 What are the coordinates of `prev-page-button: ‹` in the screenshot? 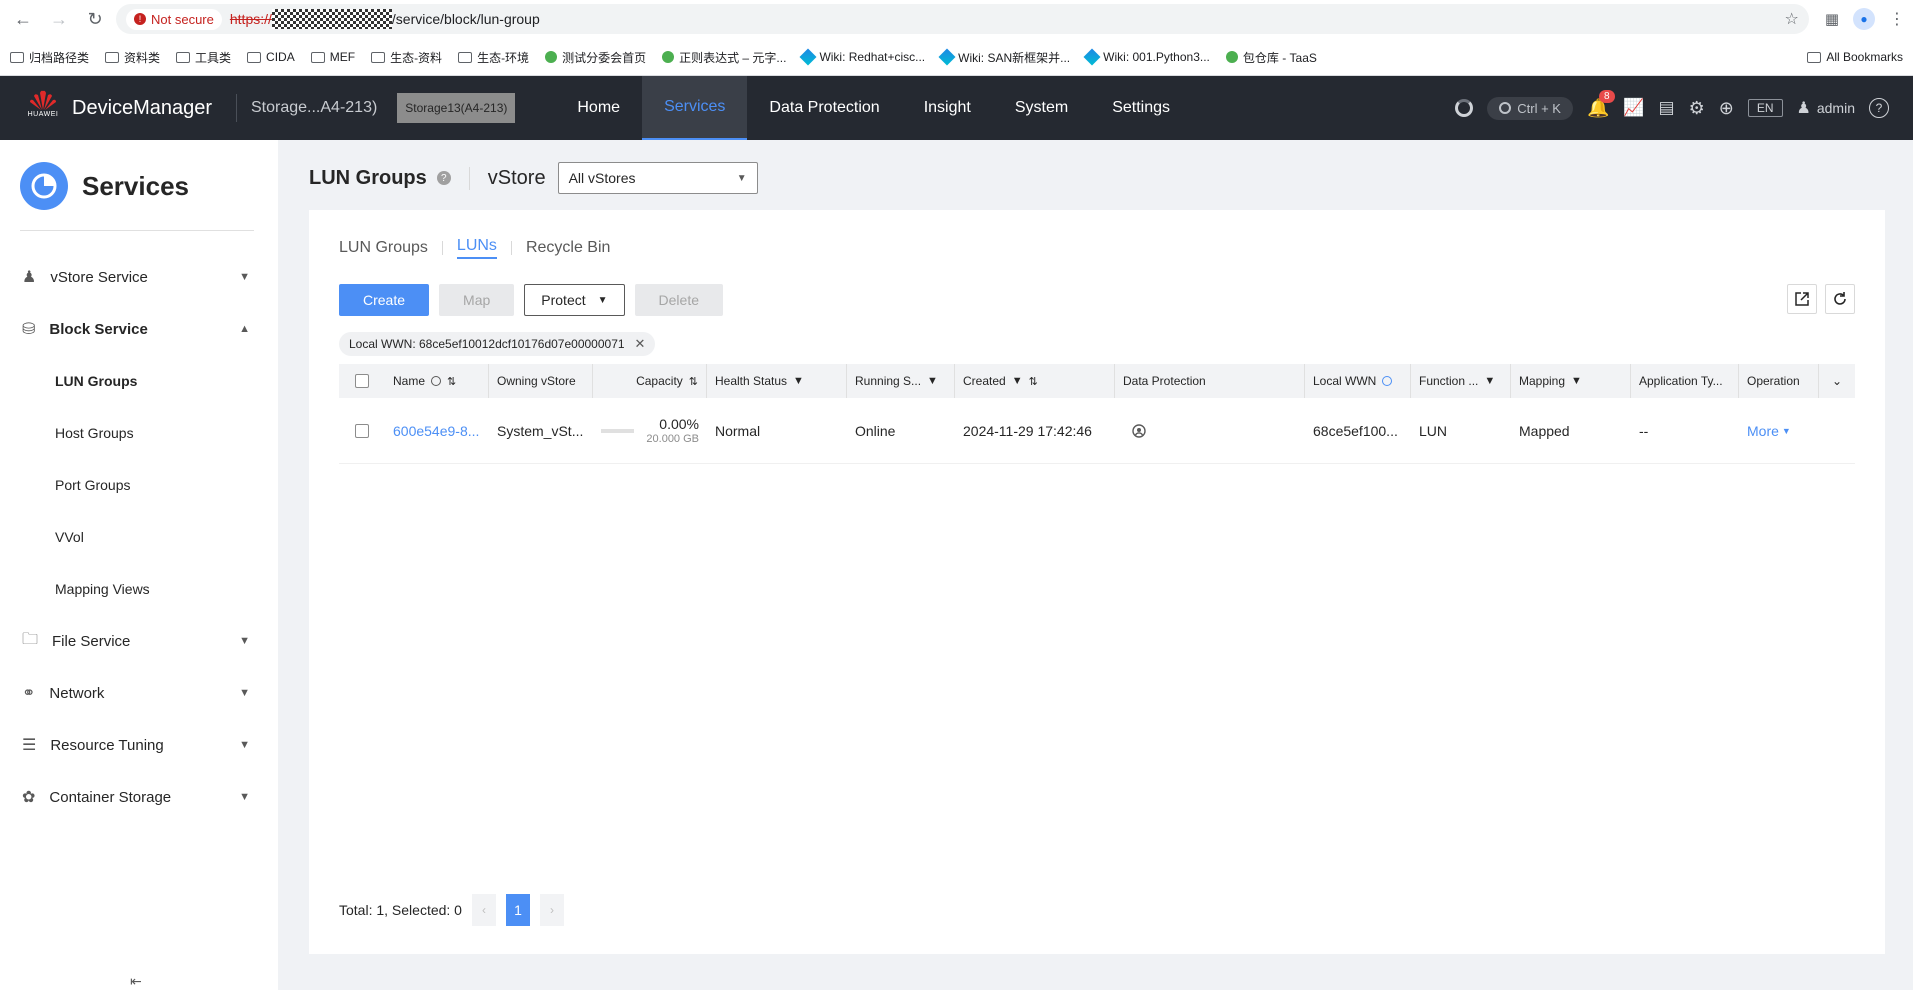 It's located at (483, 910).